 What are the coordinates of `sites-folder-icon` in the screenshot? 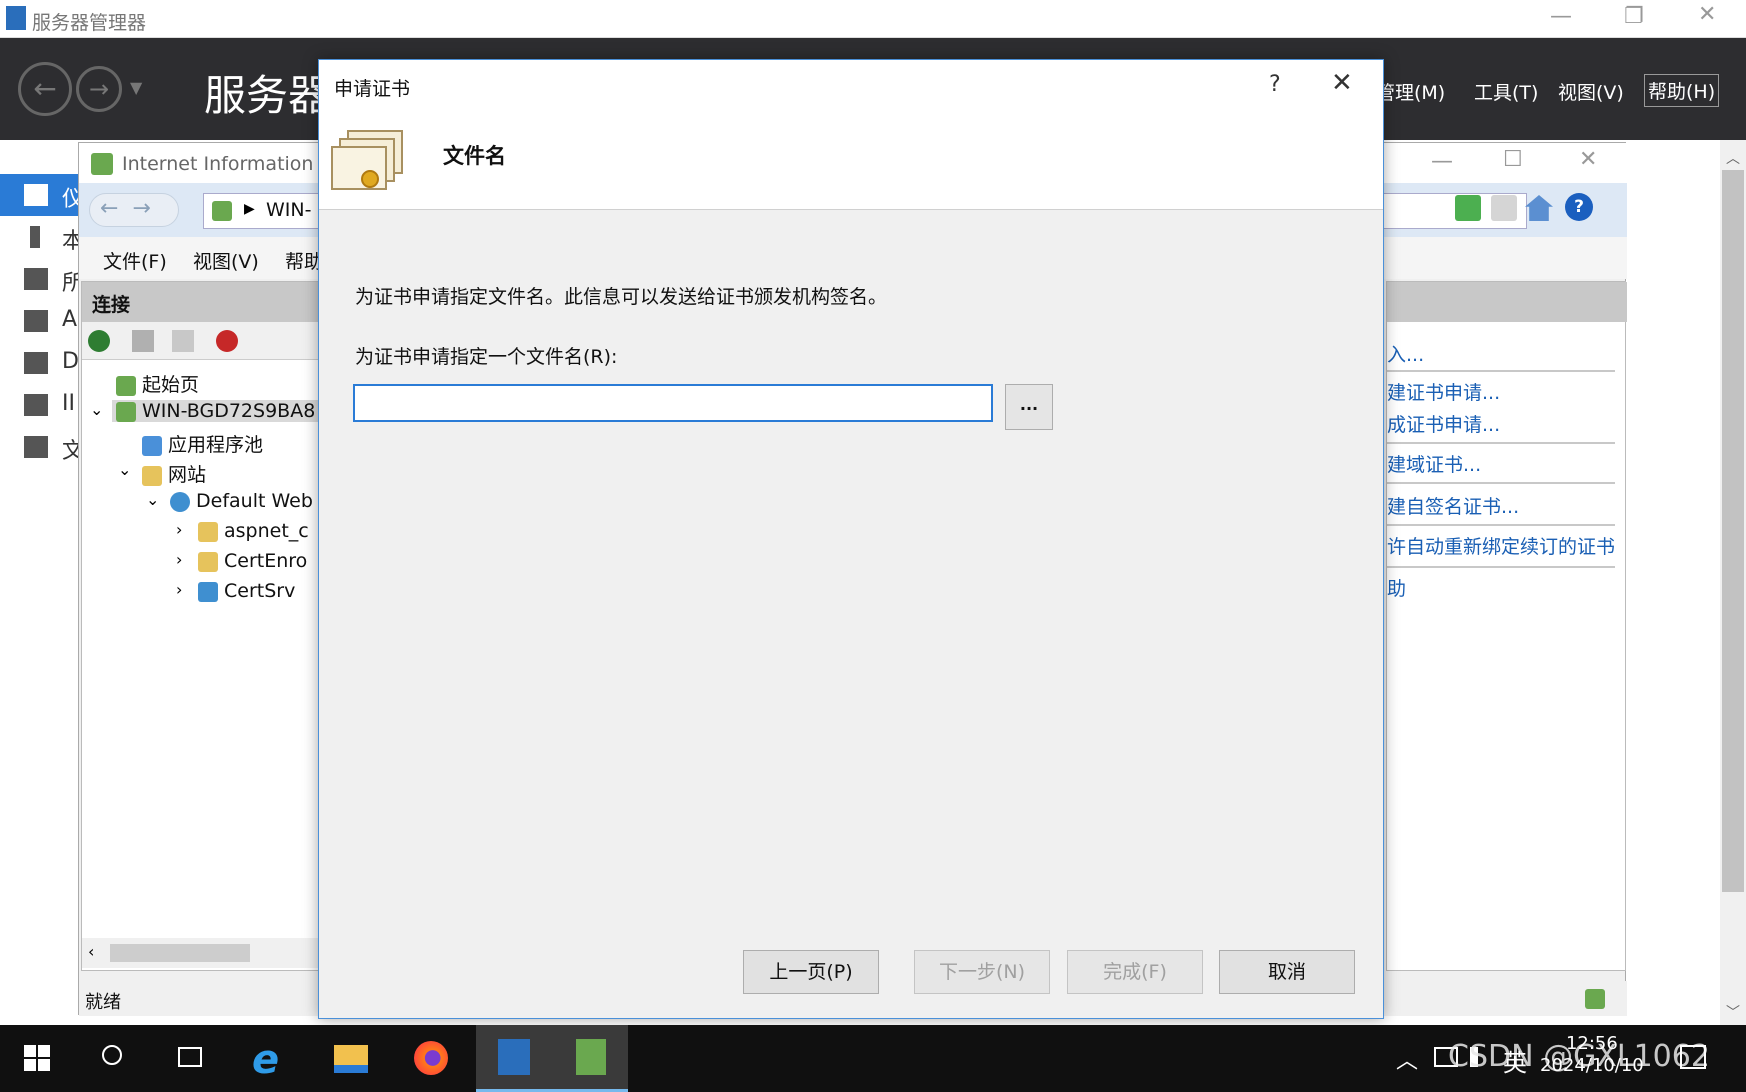 It's located at (152, 475).